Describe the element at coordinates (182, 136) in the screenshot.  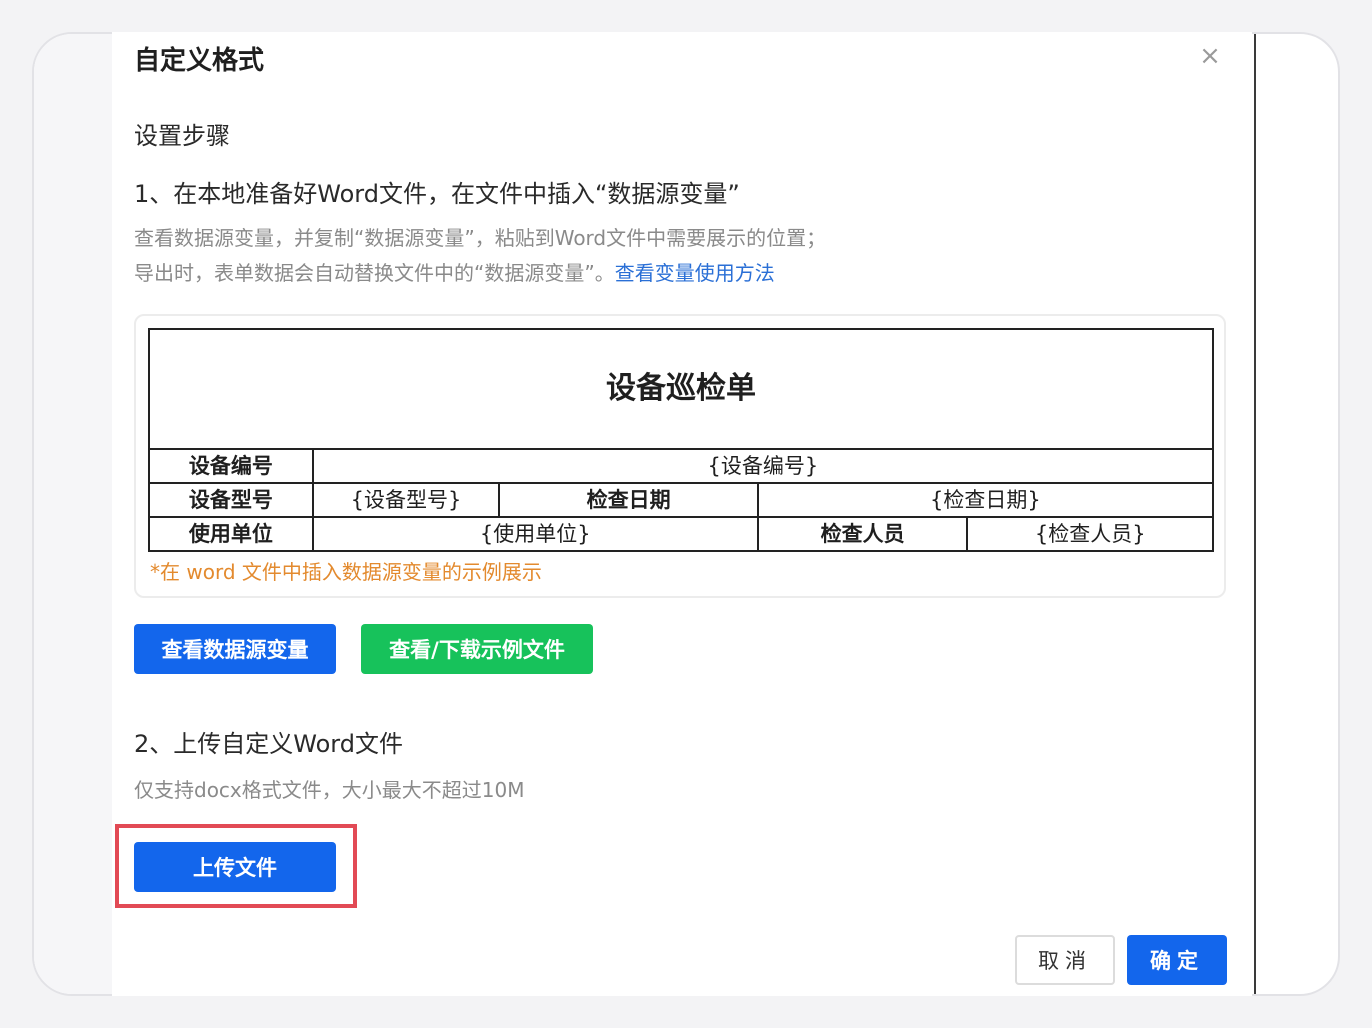
I see `setup-steps-heading: 设置步骤` at that location.